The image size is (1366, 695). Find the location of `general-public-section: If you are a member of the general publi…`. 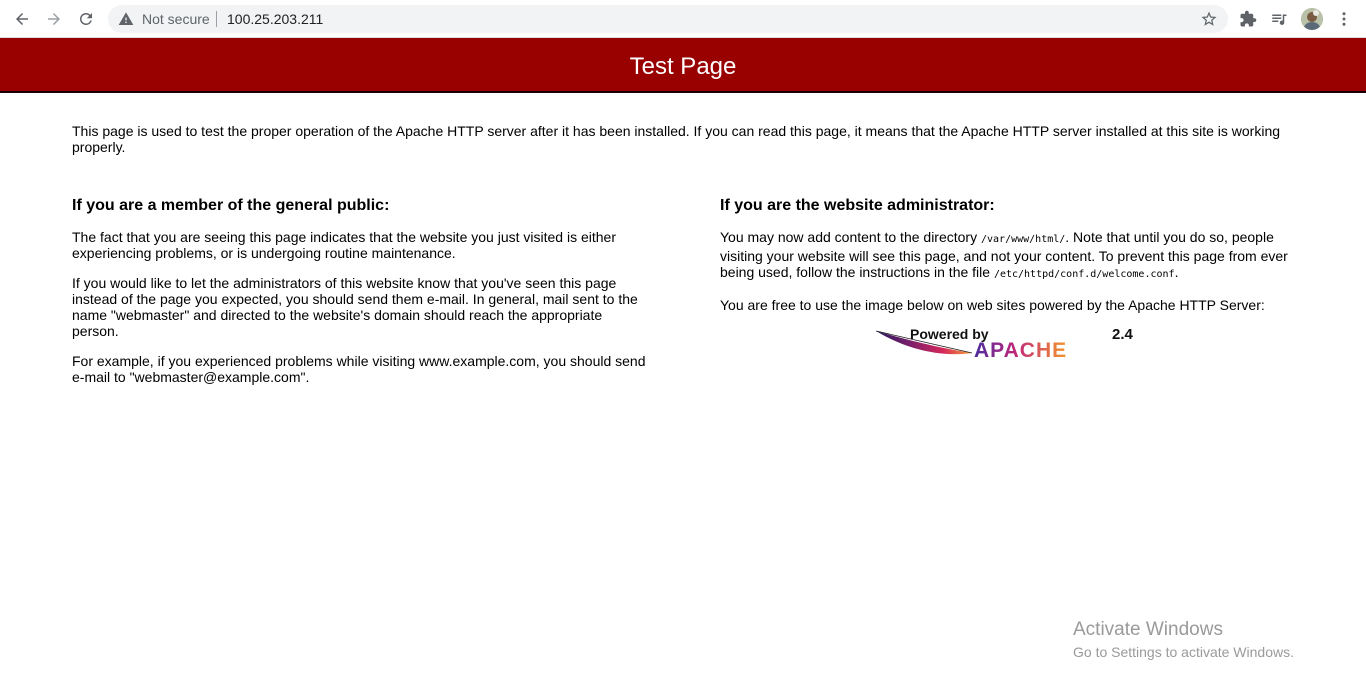

general-public-section: If you are a member of the general publi… is located at coordinates (362, 298).